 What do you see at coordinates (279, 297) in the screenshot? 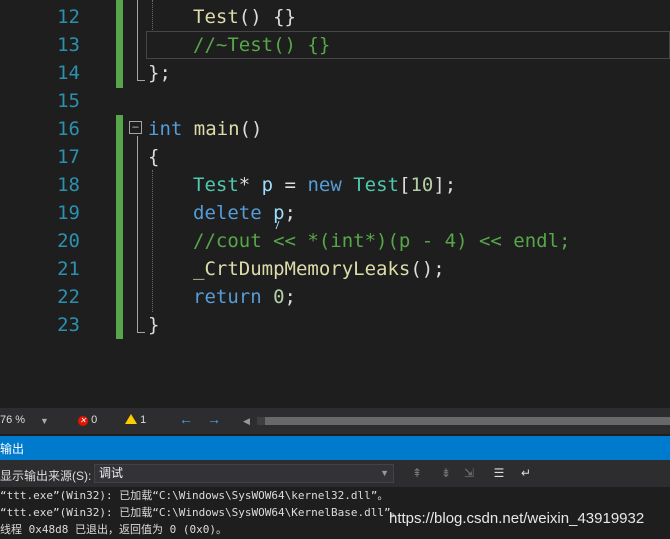
I see `code-token: 0` at bounding box center [279, 297].